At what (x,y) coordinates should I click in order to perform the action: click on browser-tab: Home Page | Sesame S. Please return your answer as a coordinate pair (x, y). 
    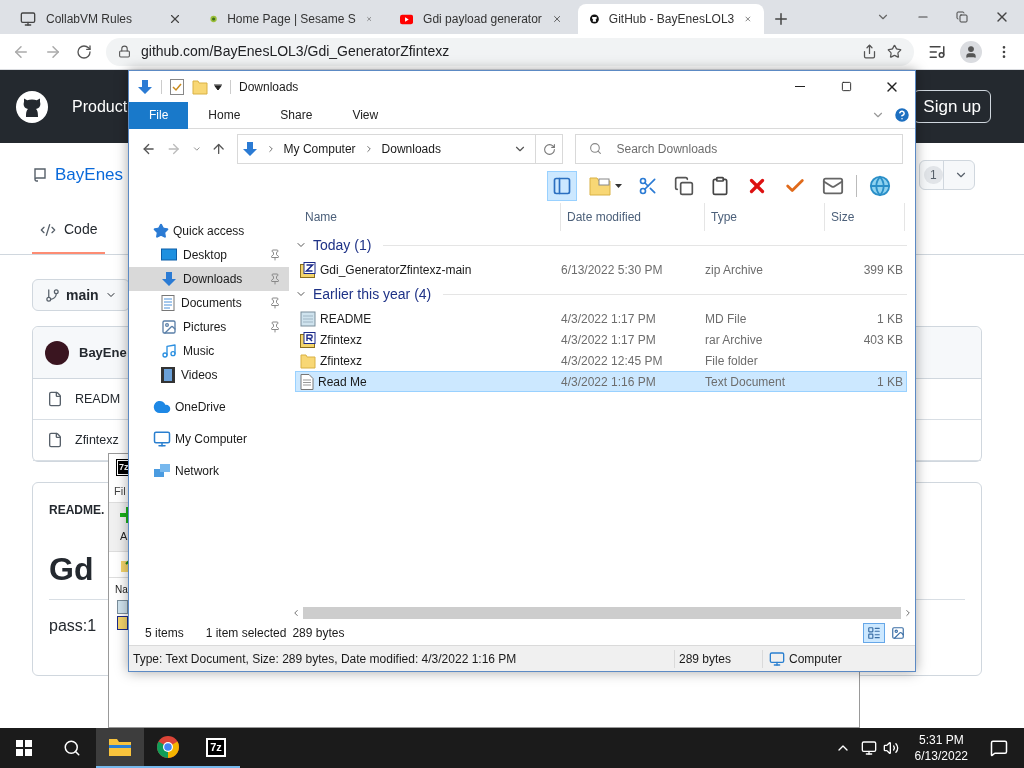
    Looking at the image, I should click on (291, 19).